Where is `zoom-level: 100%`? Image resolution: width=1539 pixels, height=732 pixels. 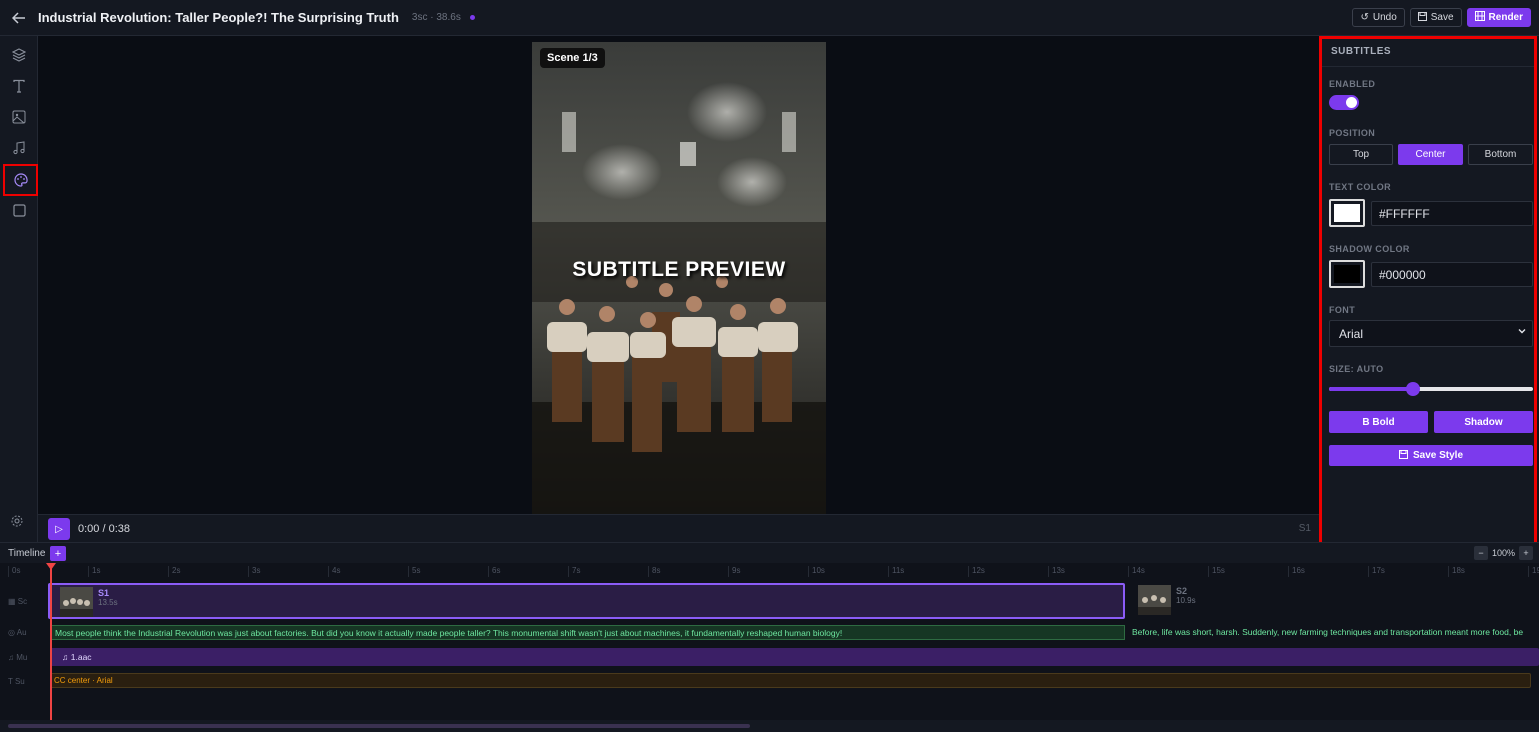 zoom-level: 100% is located at coordinates (1503, 553).